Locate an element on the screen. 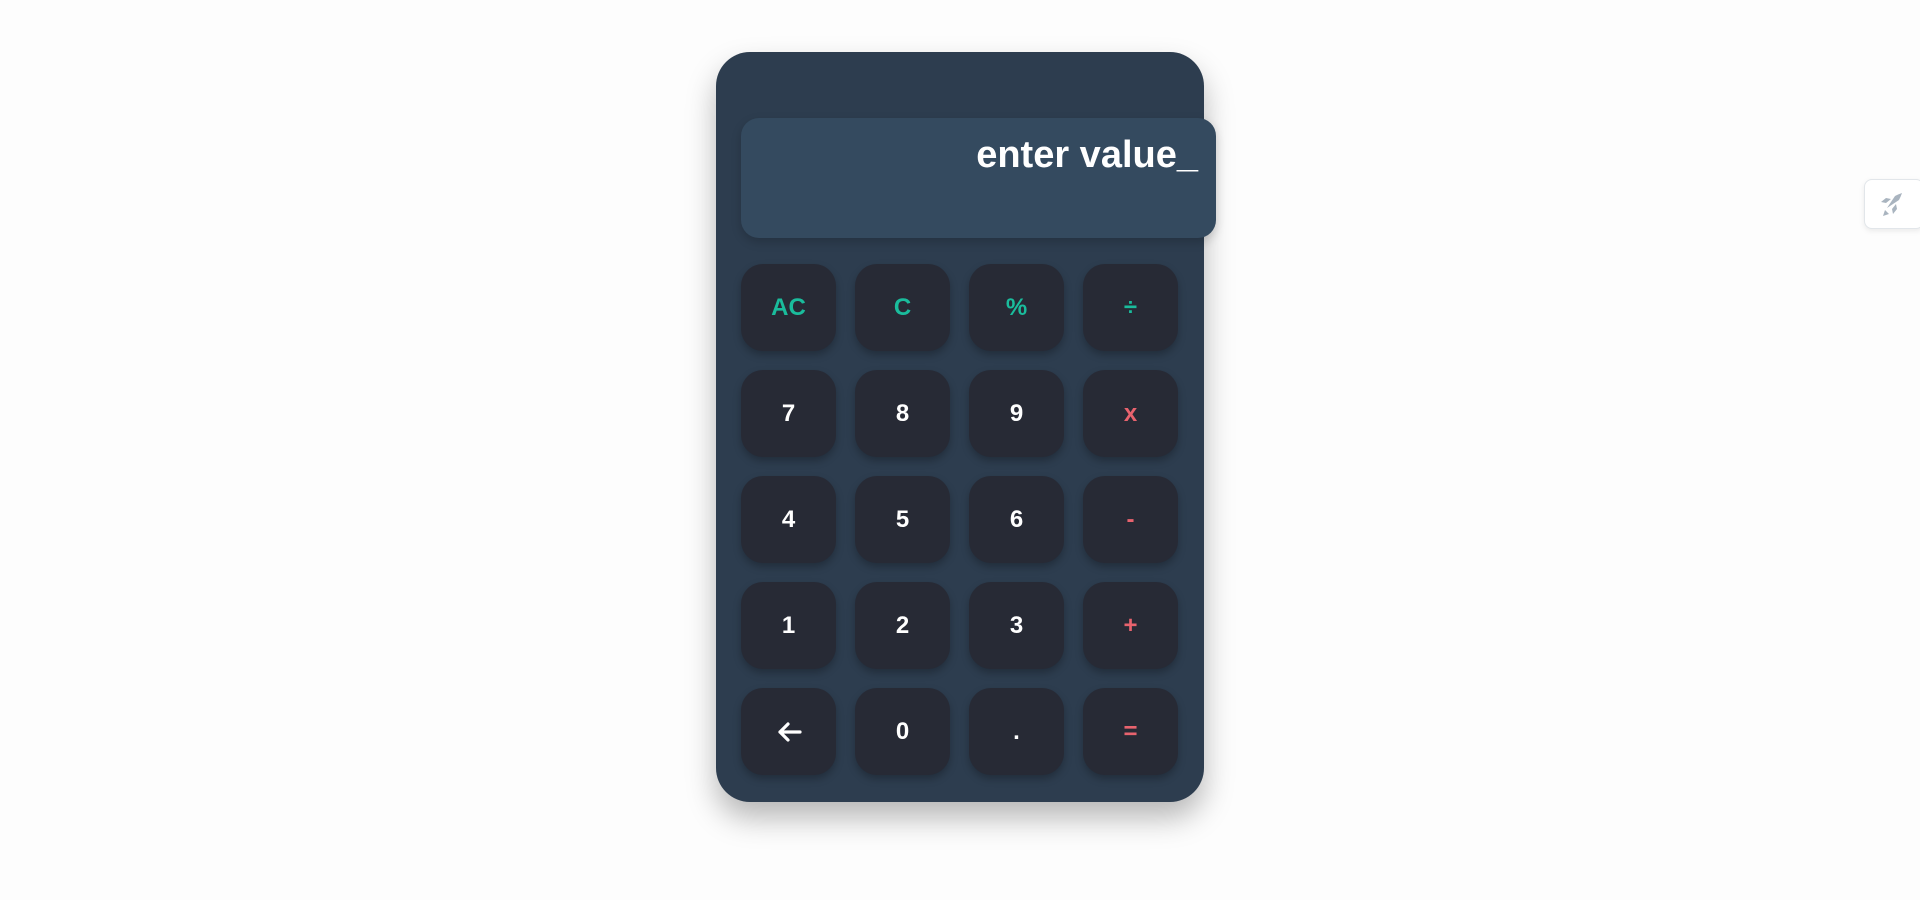  digit-4-button: 4 is located at coordinates (788, 519).